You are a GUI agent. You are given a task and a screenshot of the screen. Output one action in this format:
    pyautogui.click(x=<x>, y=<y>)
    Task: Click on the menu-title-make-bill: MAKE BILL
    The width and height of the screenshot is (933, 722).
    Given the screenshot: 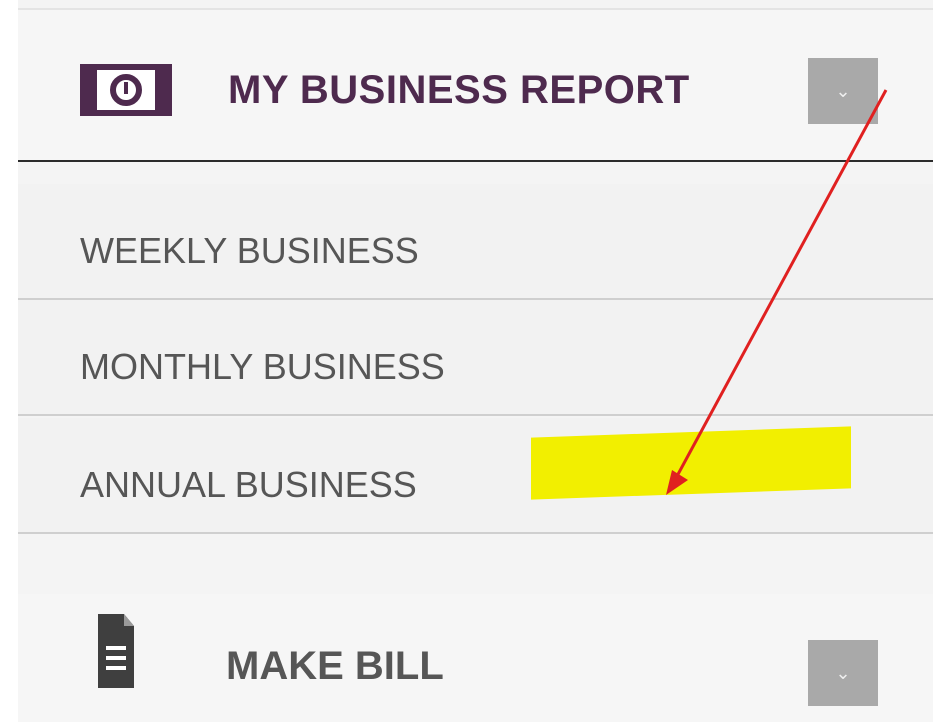 What is the action you would take?
    pyautogui.click(x=335, y=666)
    